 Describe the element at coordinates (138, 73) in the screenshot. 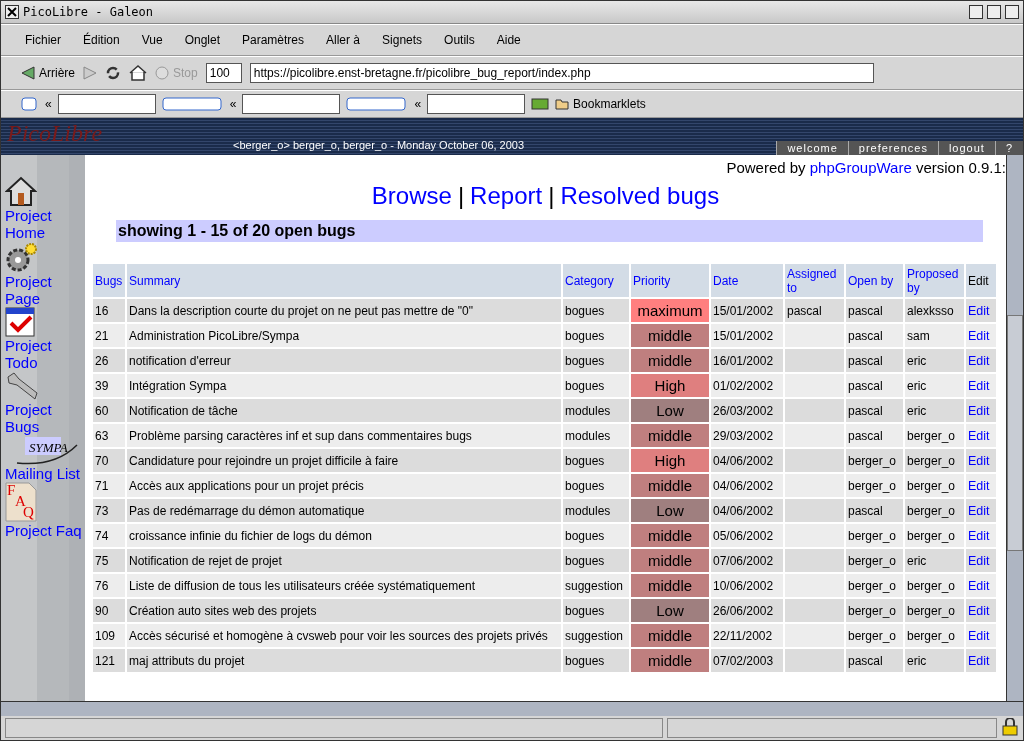

I see `home-icon` at that location.